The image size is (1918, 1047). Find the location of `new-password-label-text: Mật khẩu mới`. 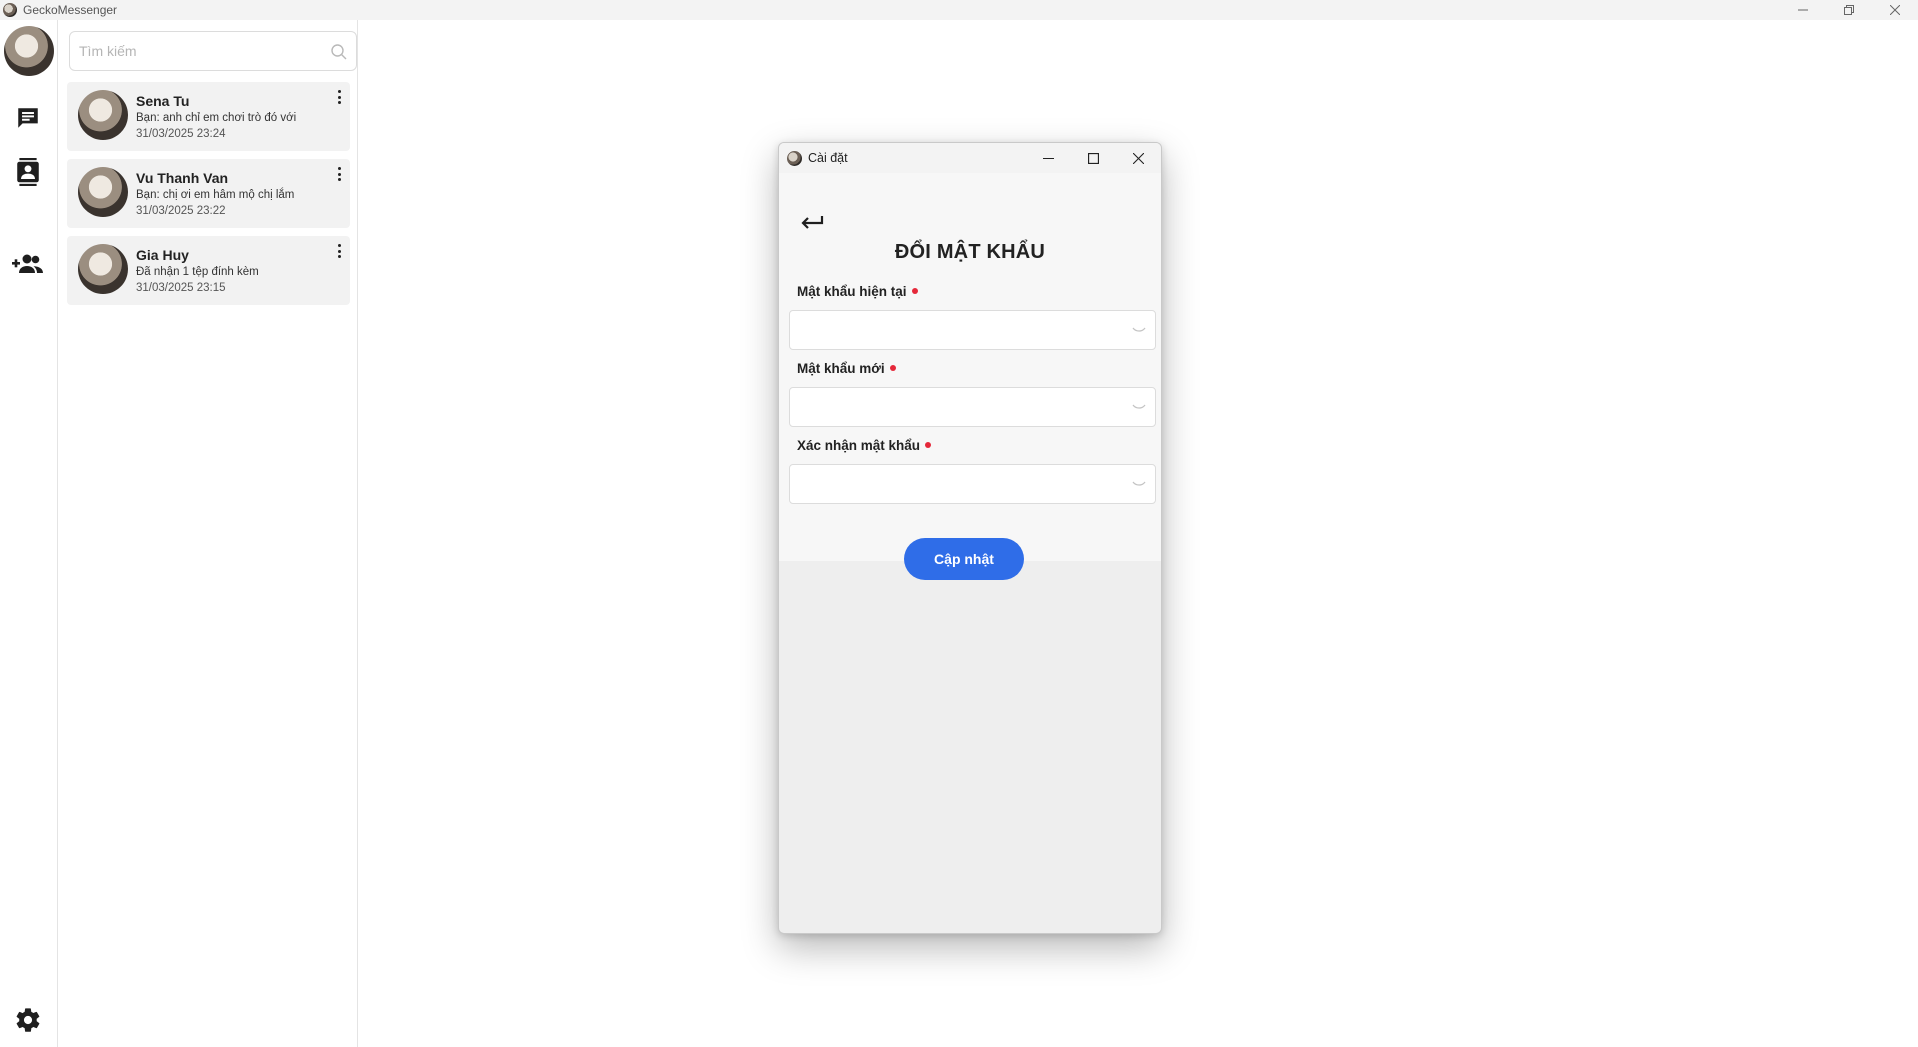

new-password-label-text: Mật khẩu mới is located at coordinates (841, 368).